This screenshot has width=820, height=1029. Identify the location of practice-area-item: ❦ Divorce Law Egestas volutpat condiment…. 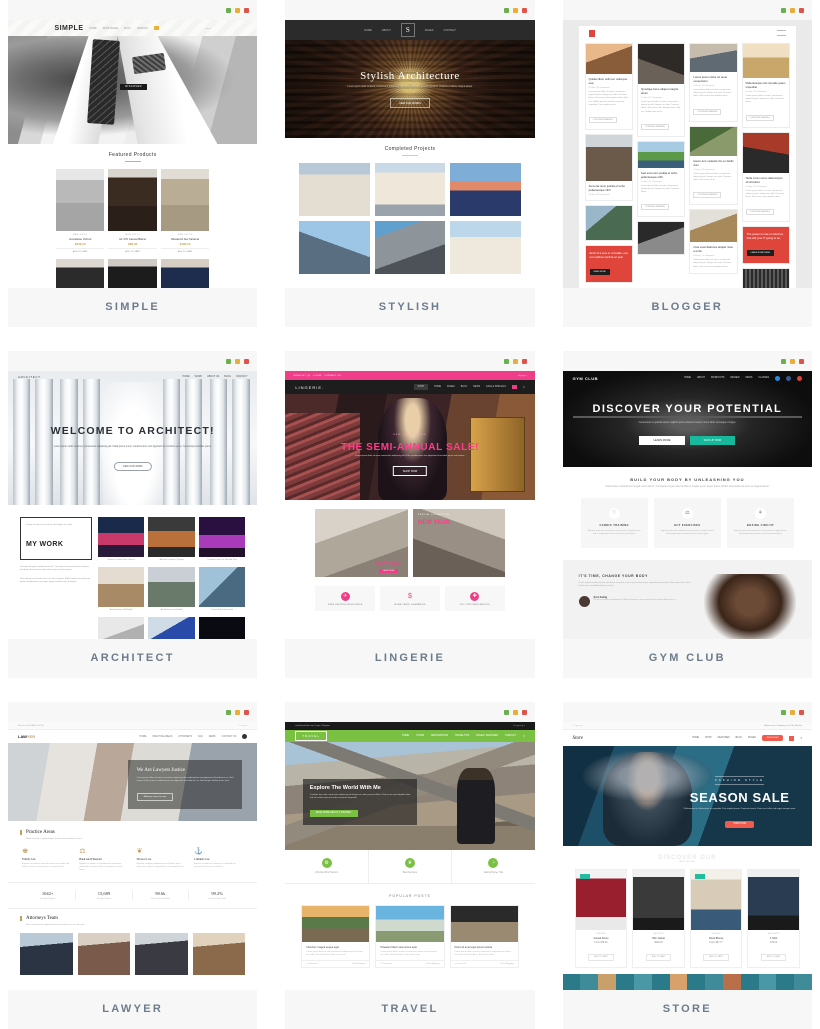
(161, 860).